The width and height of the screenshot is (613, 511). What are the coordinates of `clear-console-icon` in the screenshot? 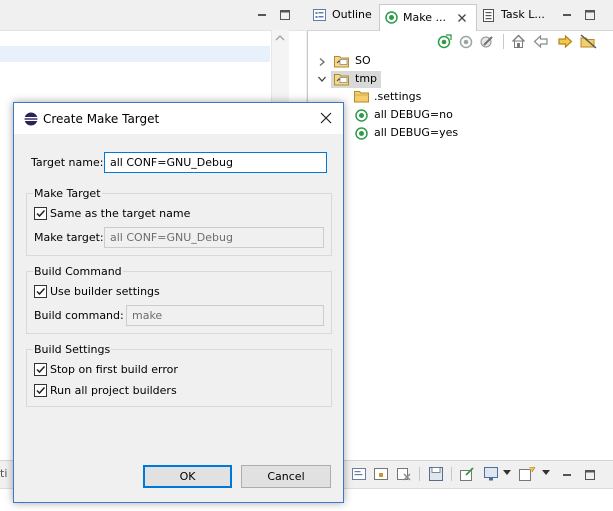 It's located at (404, 474).